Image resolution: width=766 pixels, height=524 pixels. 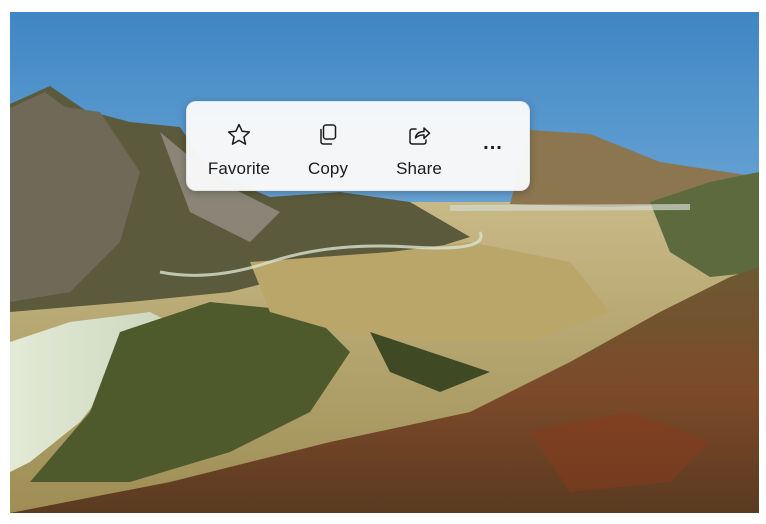 I want to click on favorite-button: Favorite, so click(x=239, y=147).